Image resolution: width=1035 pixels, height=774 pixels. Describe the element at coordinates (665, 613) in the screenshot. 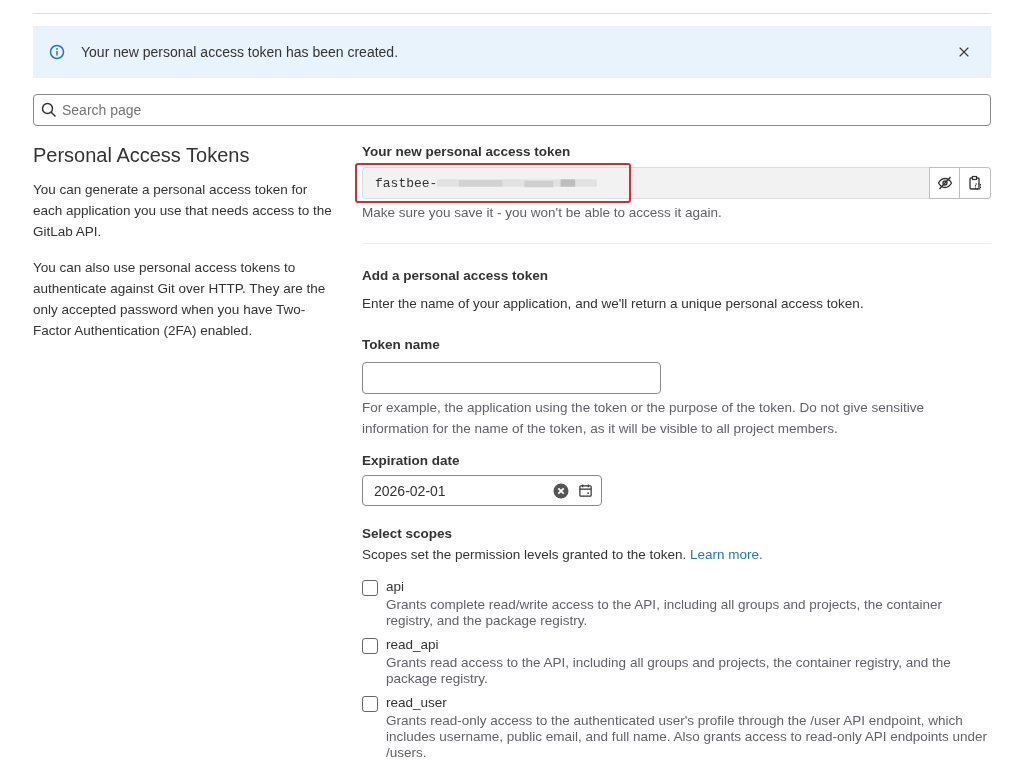

I see `scope-description: Grants complete read/write access to the API, including all groups and projects, the container registry, and the package registry.` at that location.